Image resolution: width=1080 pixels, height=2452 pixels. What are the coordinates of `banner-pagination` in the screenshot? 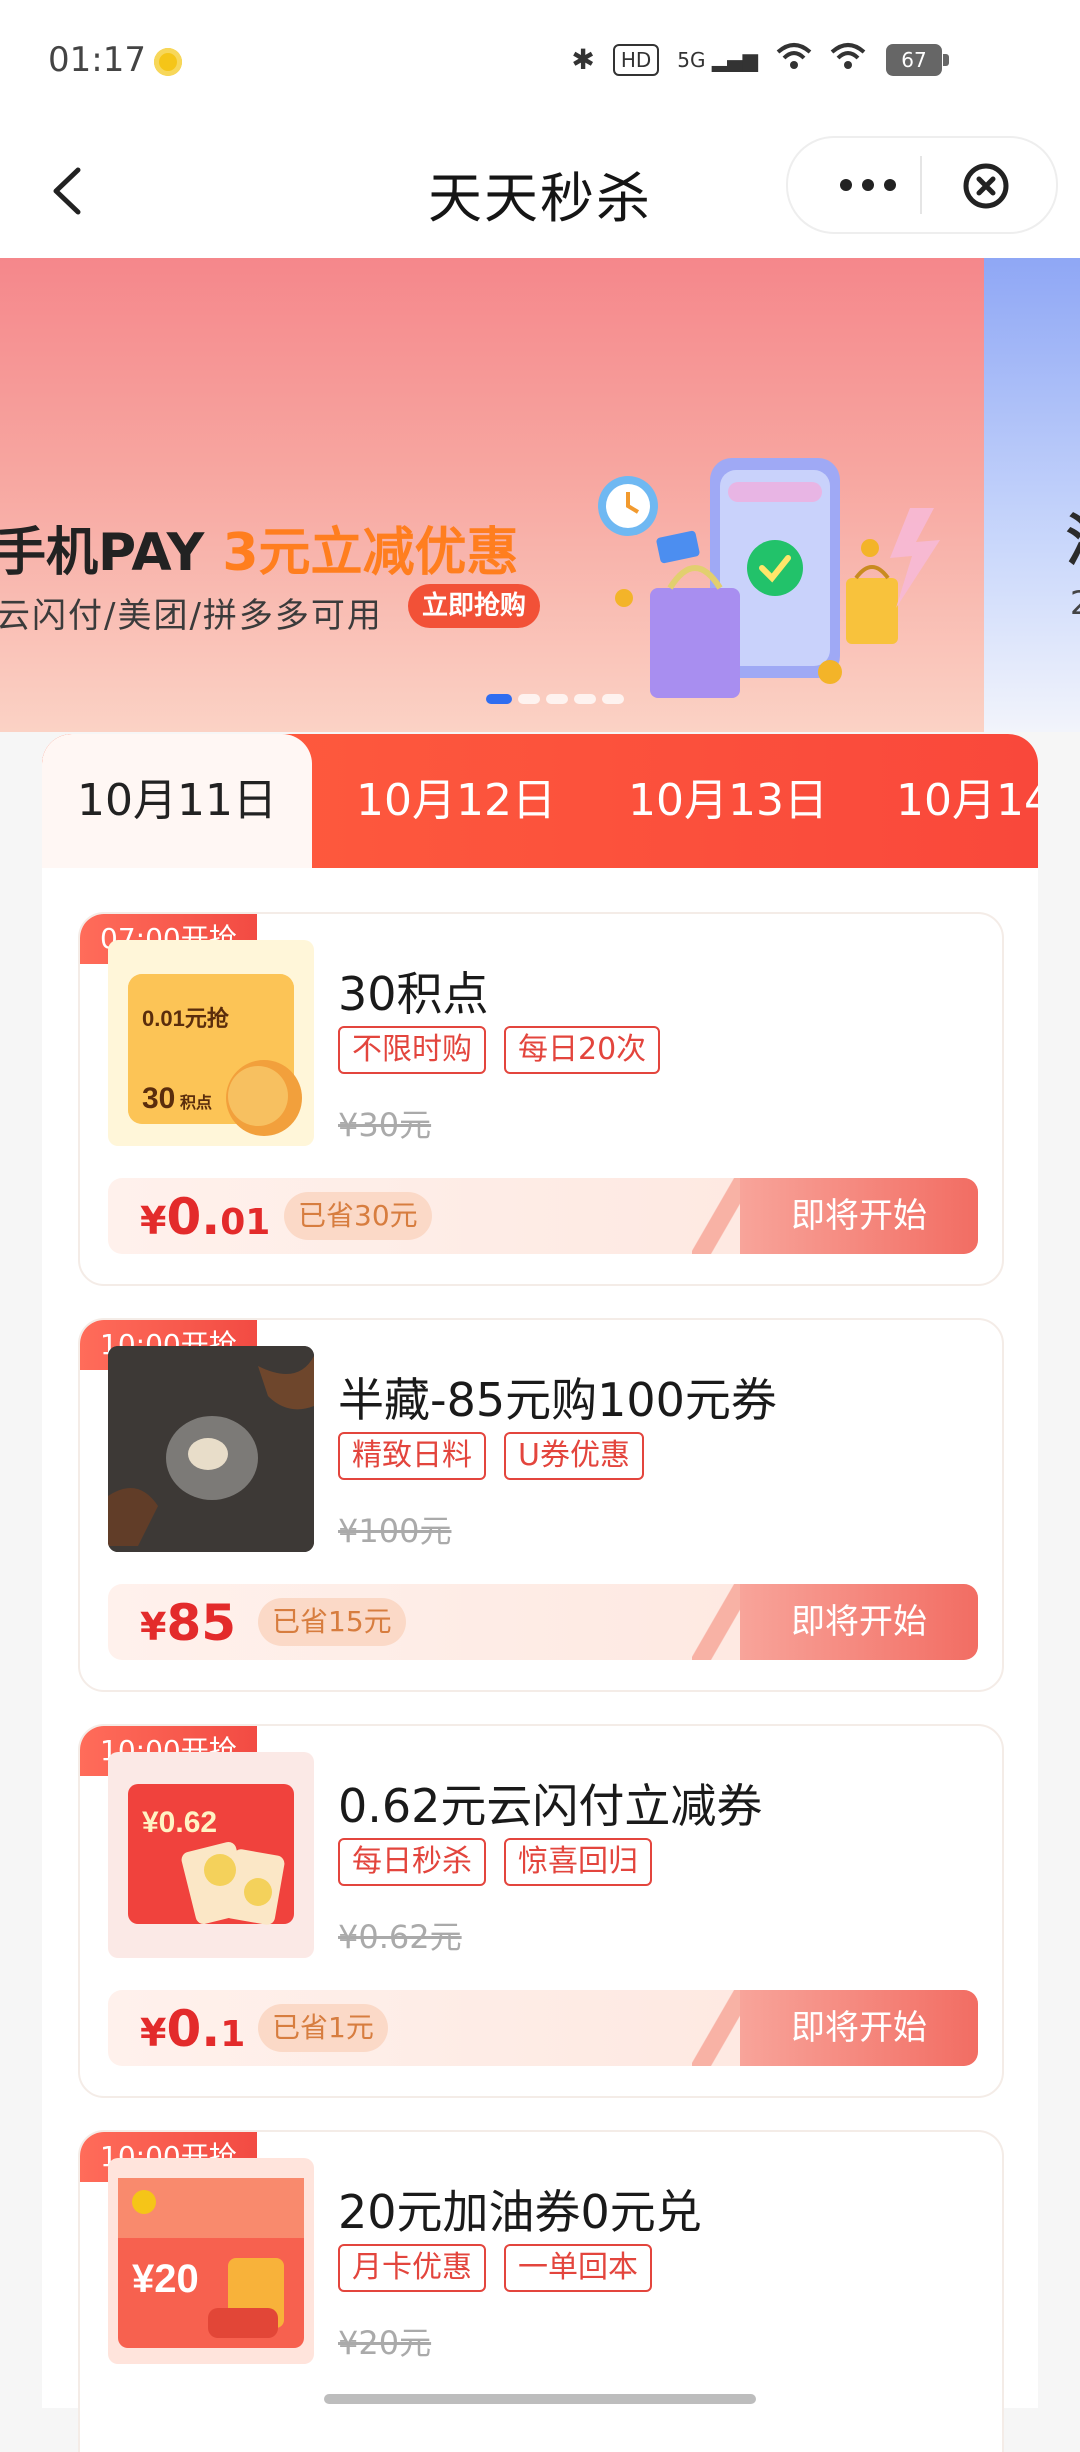 It's located at (555, 699).